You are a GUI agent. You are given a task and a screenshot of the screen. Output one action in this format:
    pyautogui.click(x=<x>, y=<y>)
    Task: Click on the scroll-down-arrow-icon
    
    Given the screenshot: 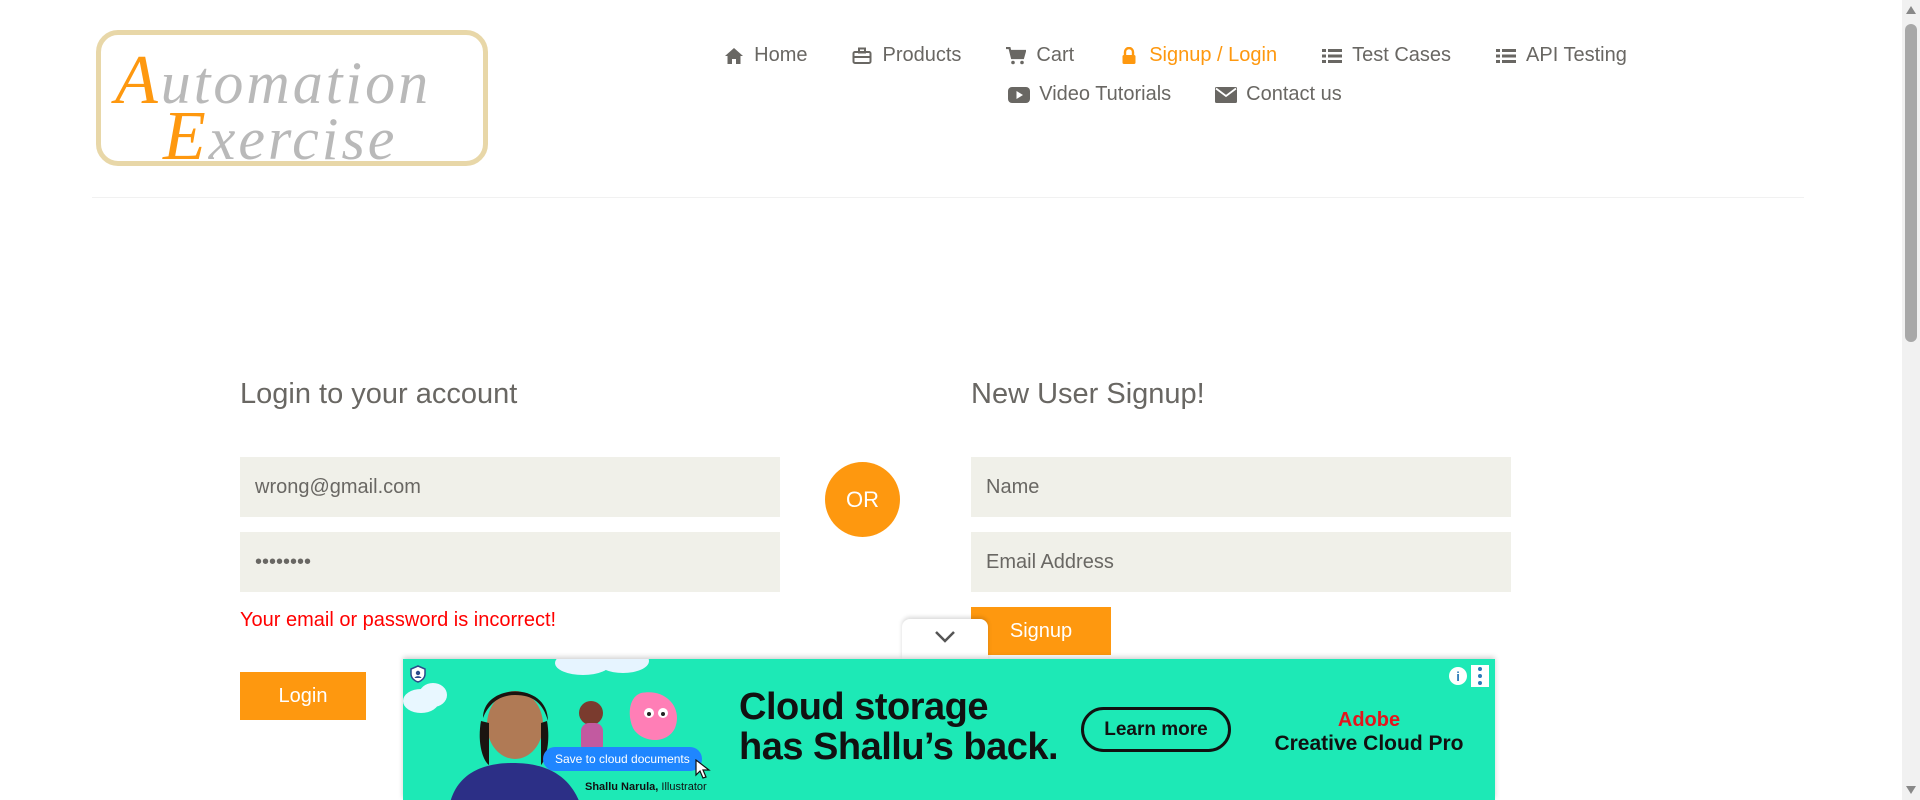 What is the action you would take?
    pyautogui.click(x=1911, y=790)
    